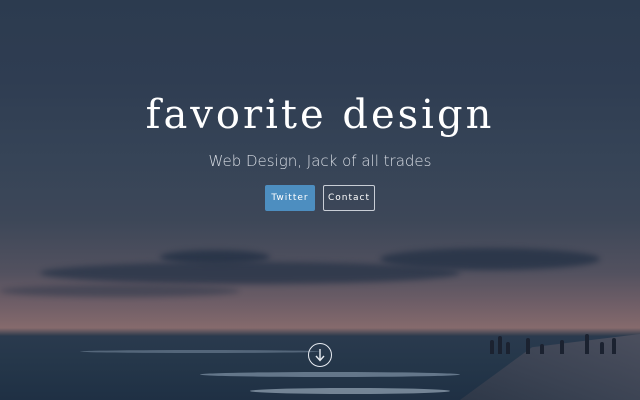 Image resolution: width=640 pixels, height=400 pixels. What do you see at coordinates (320, 161) in the screenshot?
I see `tagline: Web Design, Jack of all trades` at bounding box center [320, 161].